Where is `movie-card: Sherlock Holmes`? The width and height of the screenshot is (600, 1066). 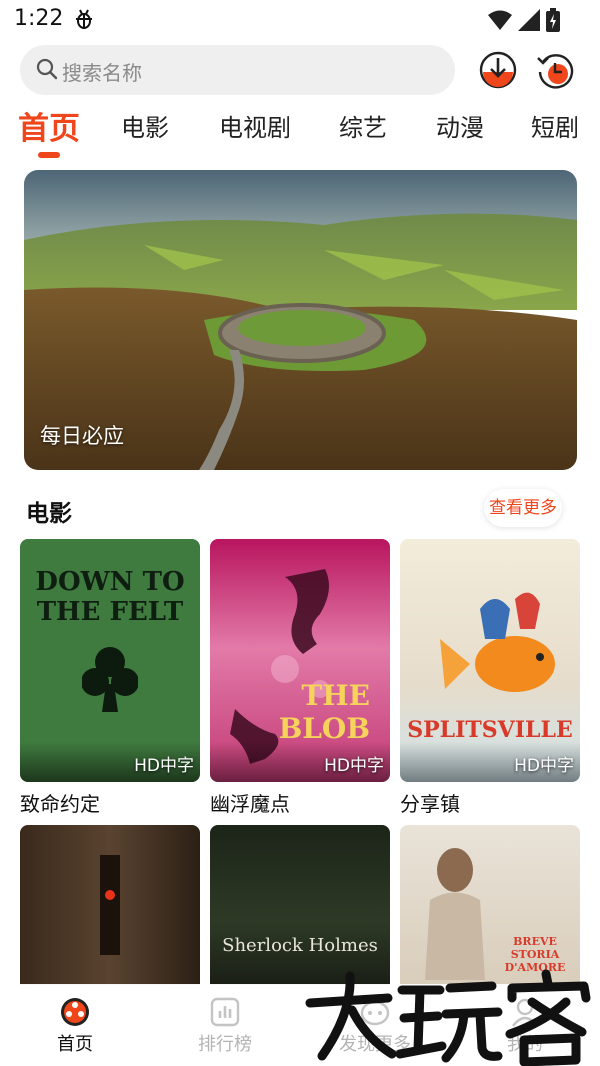 movie-card: Sherlock Holmes is located at coordinates (300, 905).